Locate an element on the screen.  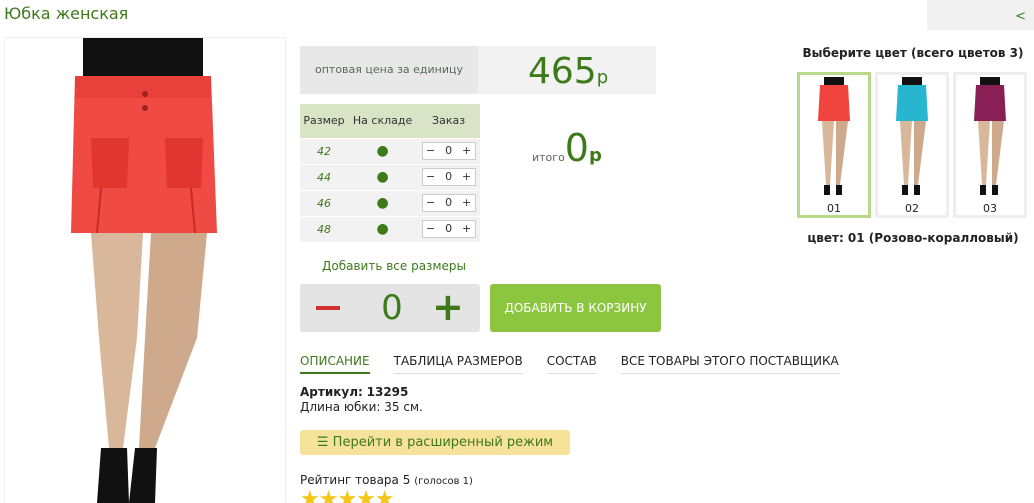
product-photo-image is located at coordinates (144, 270).